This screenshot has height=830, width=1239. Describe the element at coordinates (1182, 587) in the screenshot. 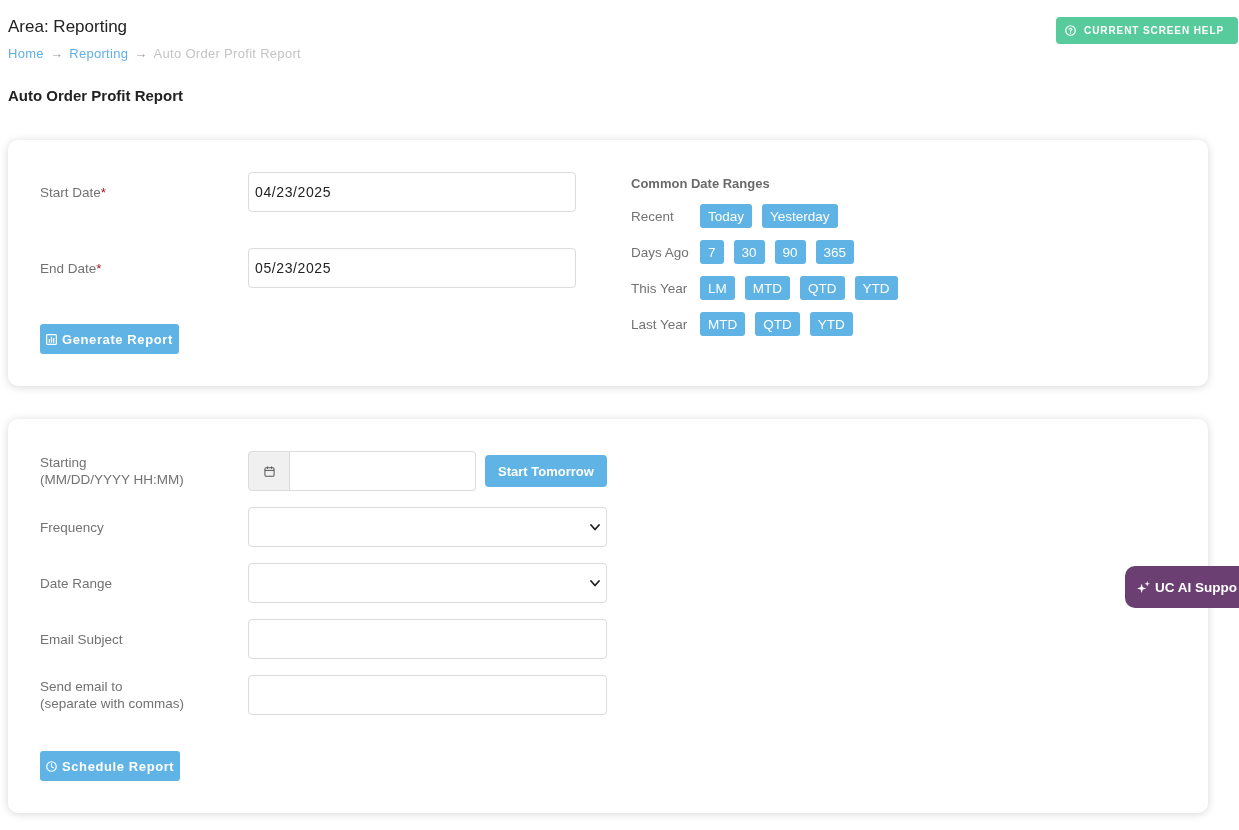

I see `ai-support-tab: UC AI Suppo` at that location.